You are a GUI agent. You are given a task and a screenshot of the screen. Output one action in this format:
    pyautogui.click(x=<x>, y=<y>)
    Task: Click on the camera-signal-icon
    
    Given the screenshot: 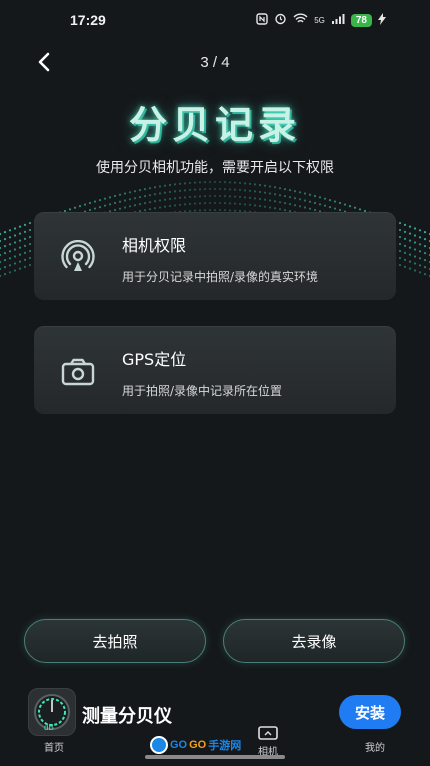 What is the action you would take?
    pyautogui.click(x=78, y=258)
    